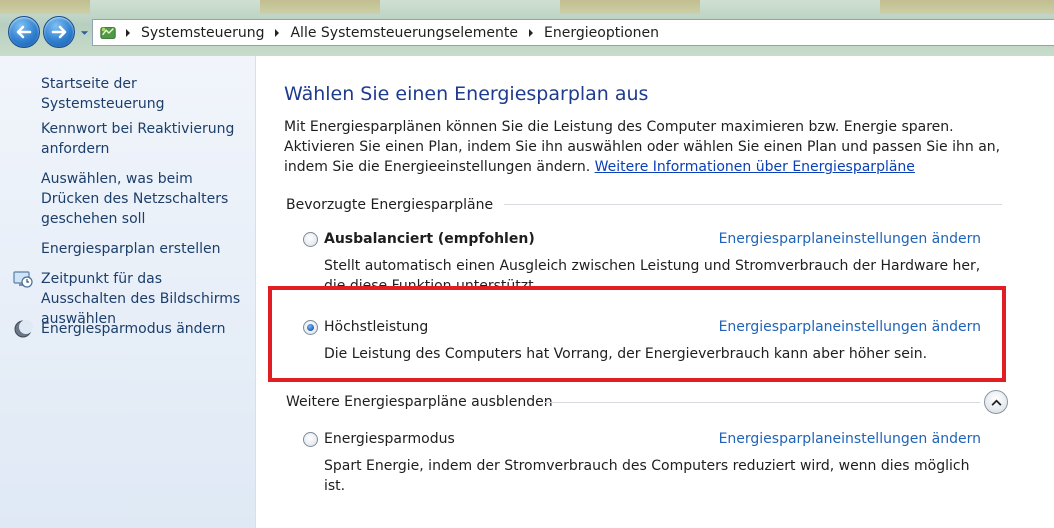 The image size is (1054, 528). I want to click on chevron-down-icon, so click(84, 33).